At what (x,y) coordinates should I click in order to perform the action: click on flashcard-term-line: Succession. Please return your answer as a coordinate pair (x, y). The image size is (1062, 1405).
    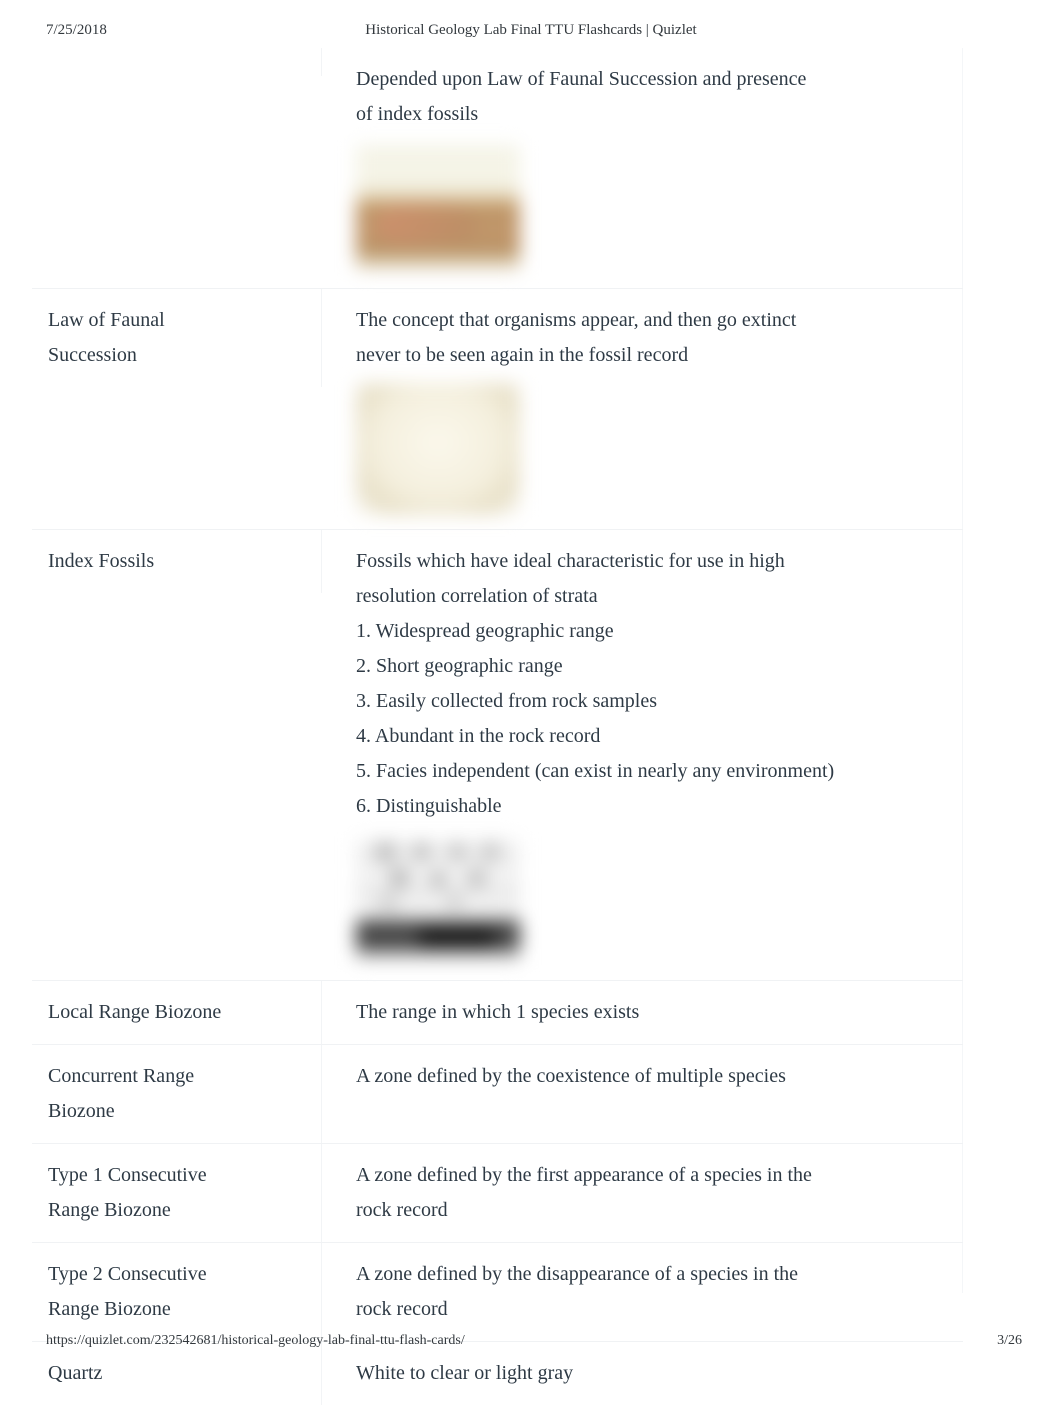
    Looking at the image, I should click on (92, 355).